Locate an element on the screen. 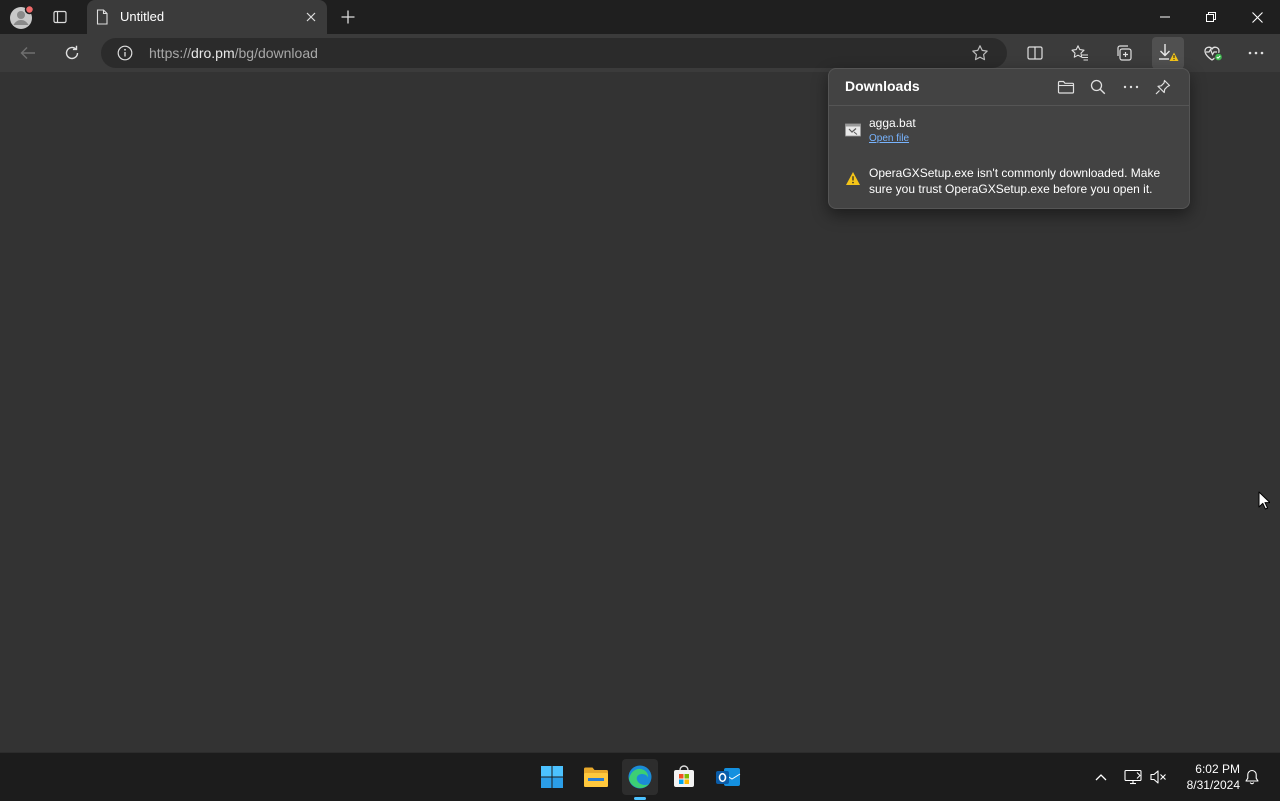 The width and height of the screenshot is (1280, 801). tab-strip: Untitled is located at coordinates (640, 17).